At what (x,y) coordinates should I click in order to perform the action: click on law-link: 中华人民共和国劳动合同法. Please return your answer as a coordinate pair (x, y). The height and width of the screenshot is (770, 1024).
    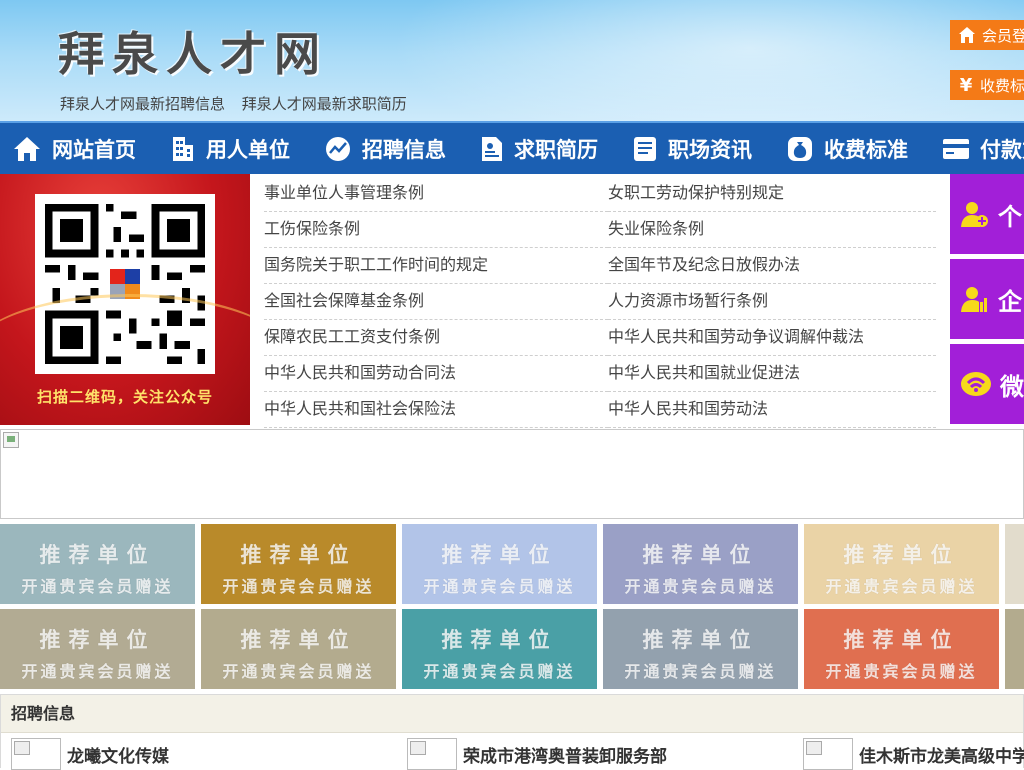
    Looking at the image, I should click on (436, 374).